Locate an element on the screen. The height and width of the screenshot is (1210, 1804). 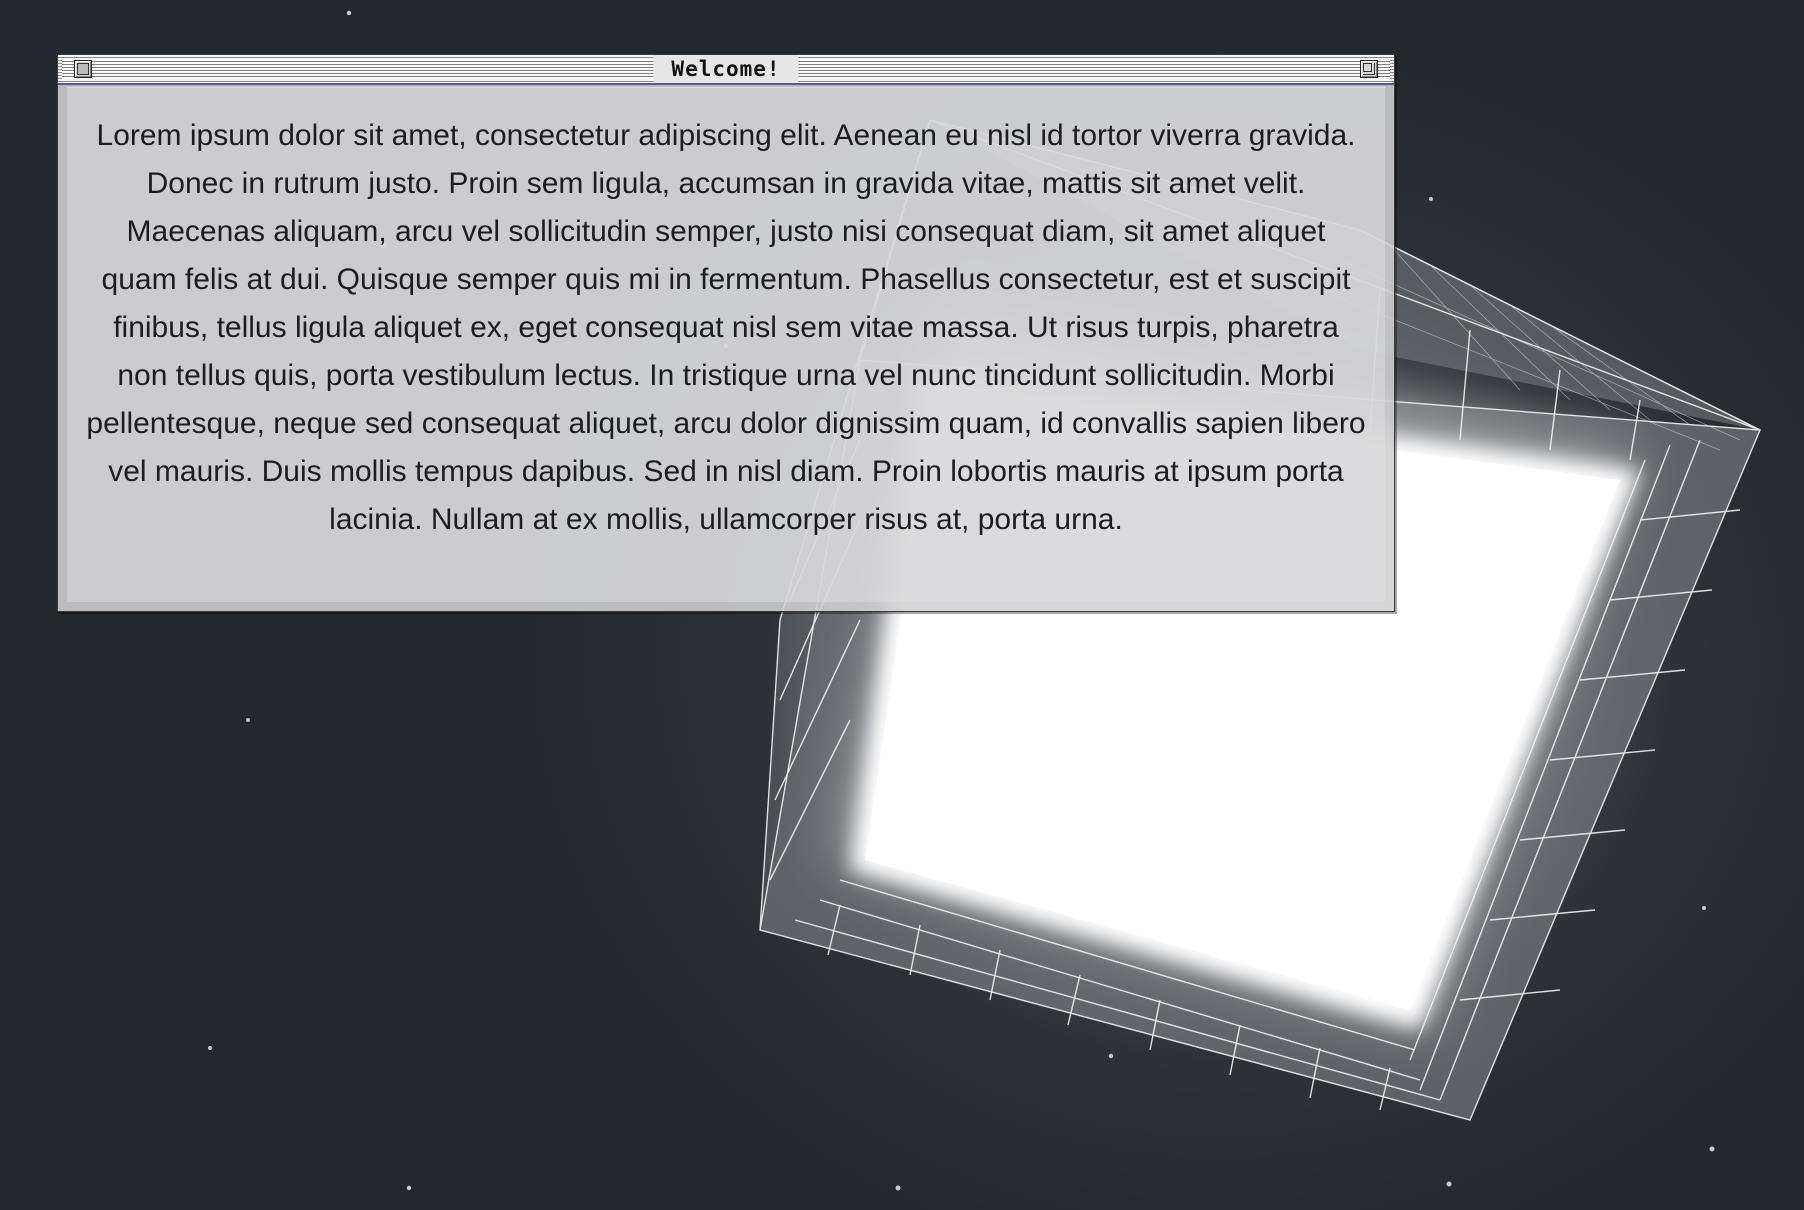
window-titlebar: Welcome! is located at coordinates (726, 70).